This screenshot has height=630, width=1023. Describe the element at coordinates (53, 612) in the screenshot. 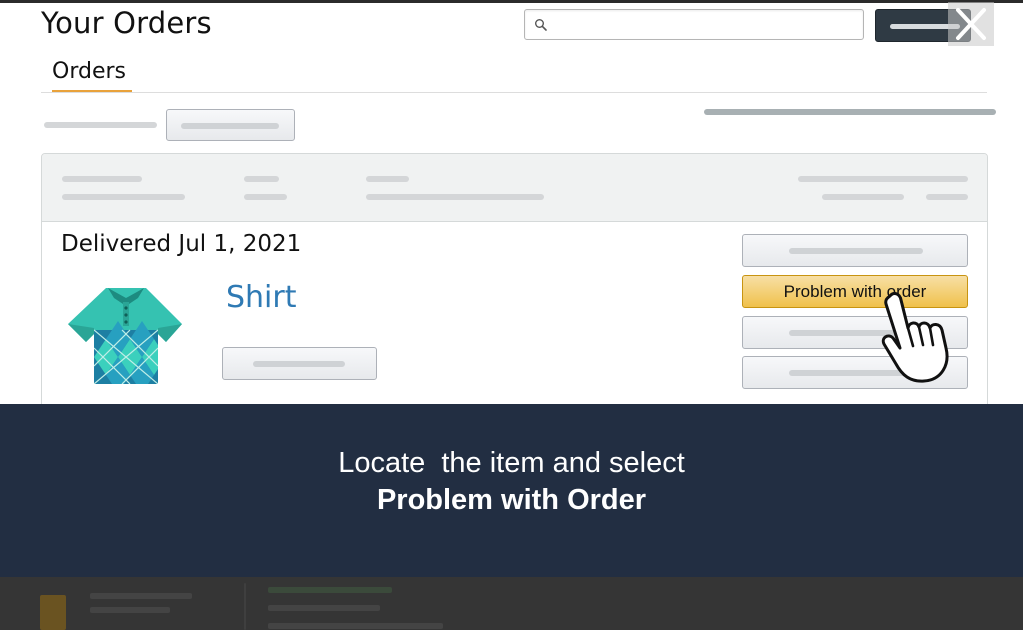

I see `dimmed-product-thumbnail` at that location.